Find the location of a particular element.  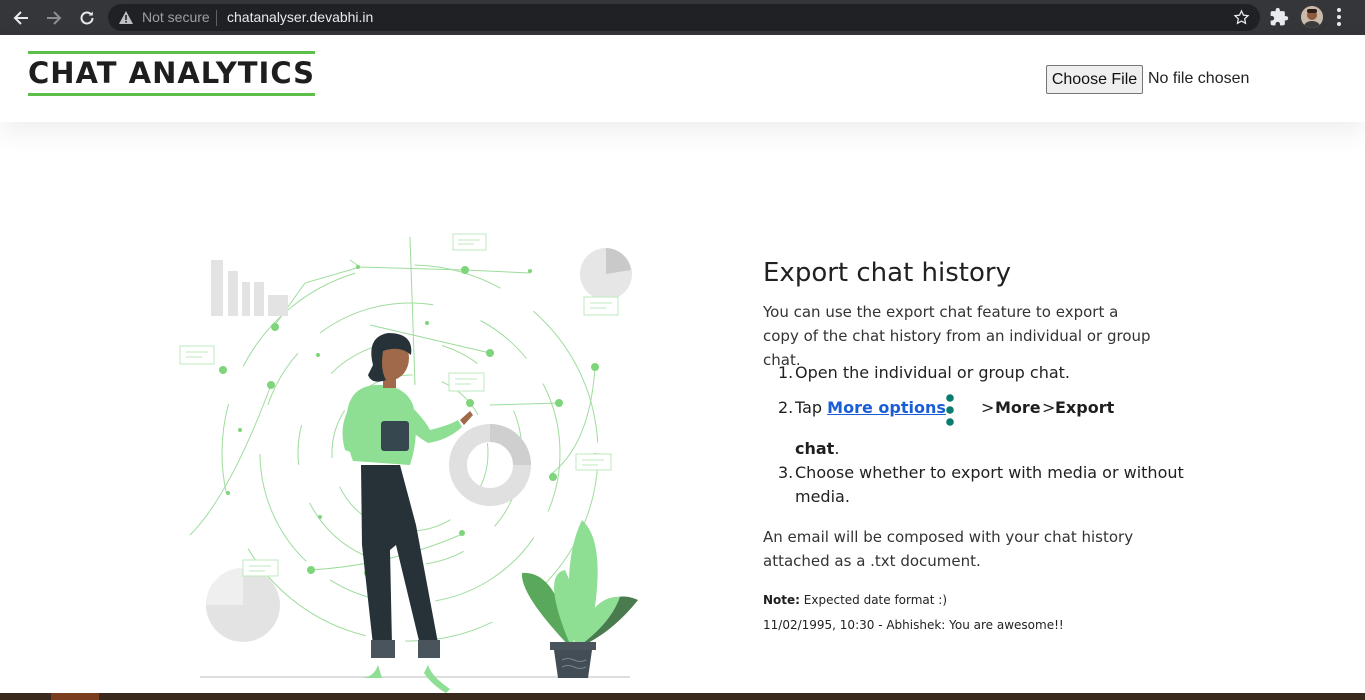

url-text: chatanalyser.devabhi.in is located at coordinates (300, 17).